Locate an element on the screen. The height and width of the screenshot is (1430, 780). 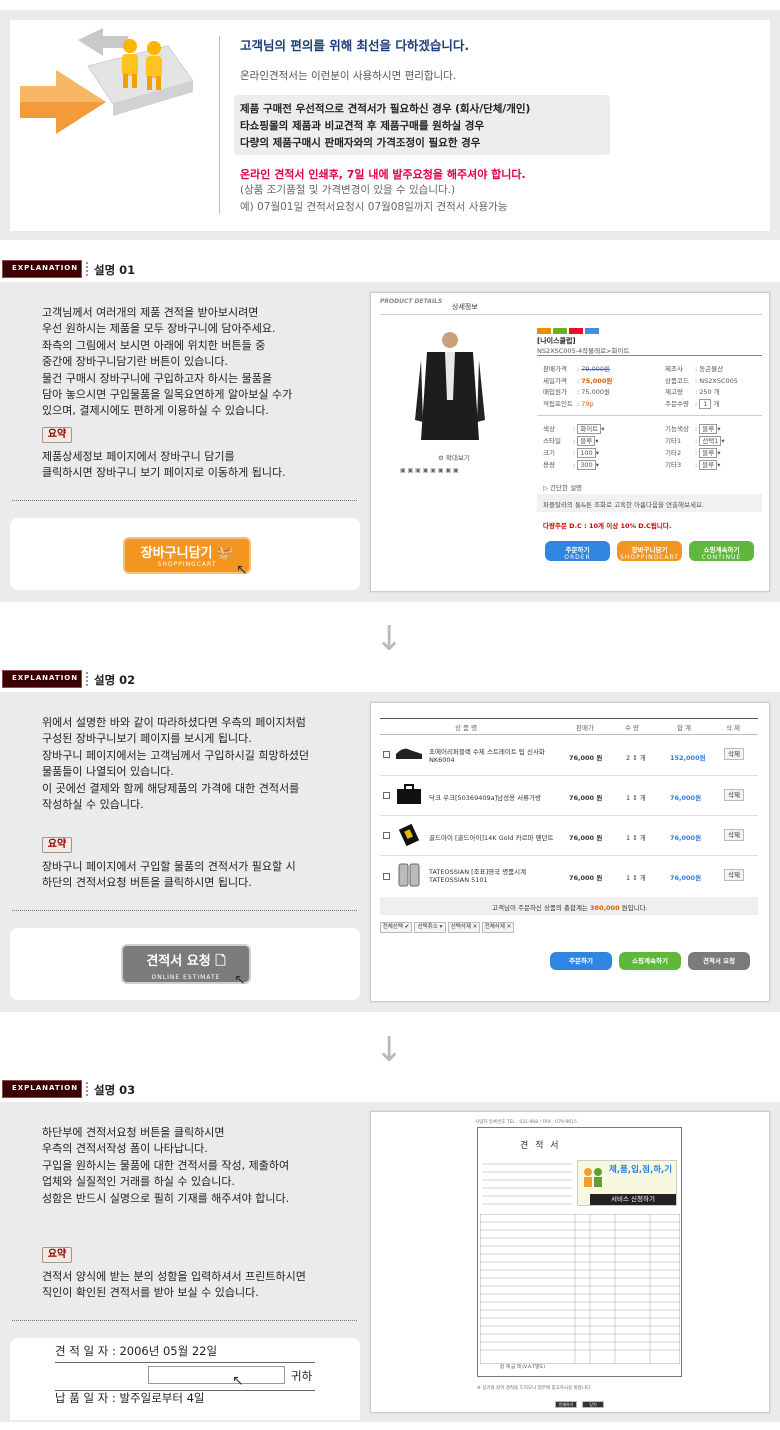
select-all-button: 전체선택 ✔ is located at coordinates (396, 927).